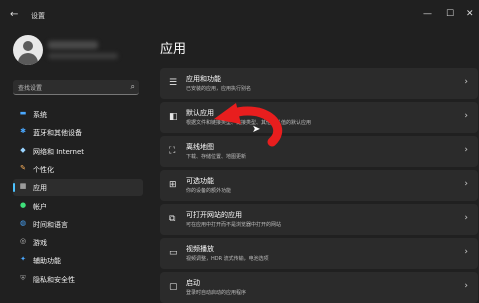  What do you see at coordinates (23, 113) in the screenshot?
I see `monitor-icon: ▬` at bounding box center [23, 113].